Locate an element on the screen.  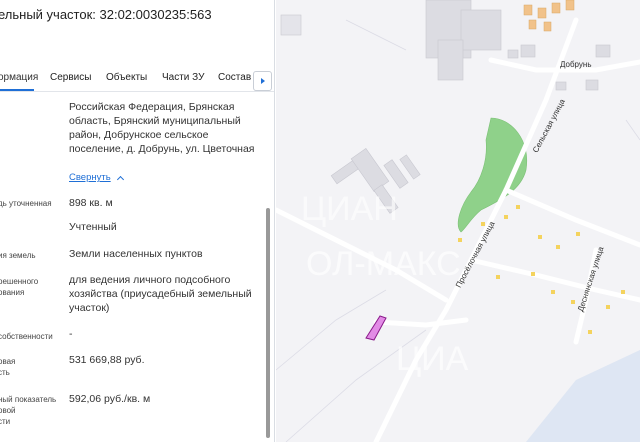
water-area is located at coordinates (583, 396).